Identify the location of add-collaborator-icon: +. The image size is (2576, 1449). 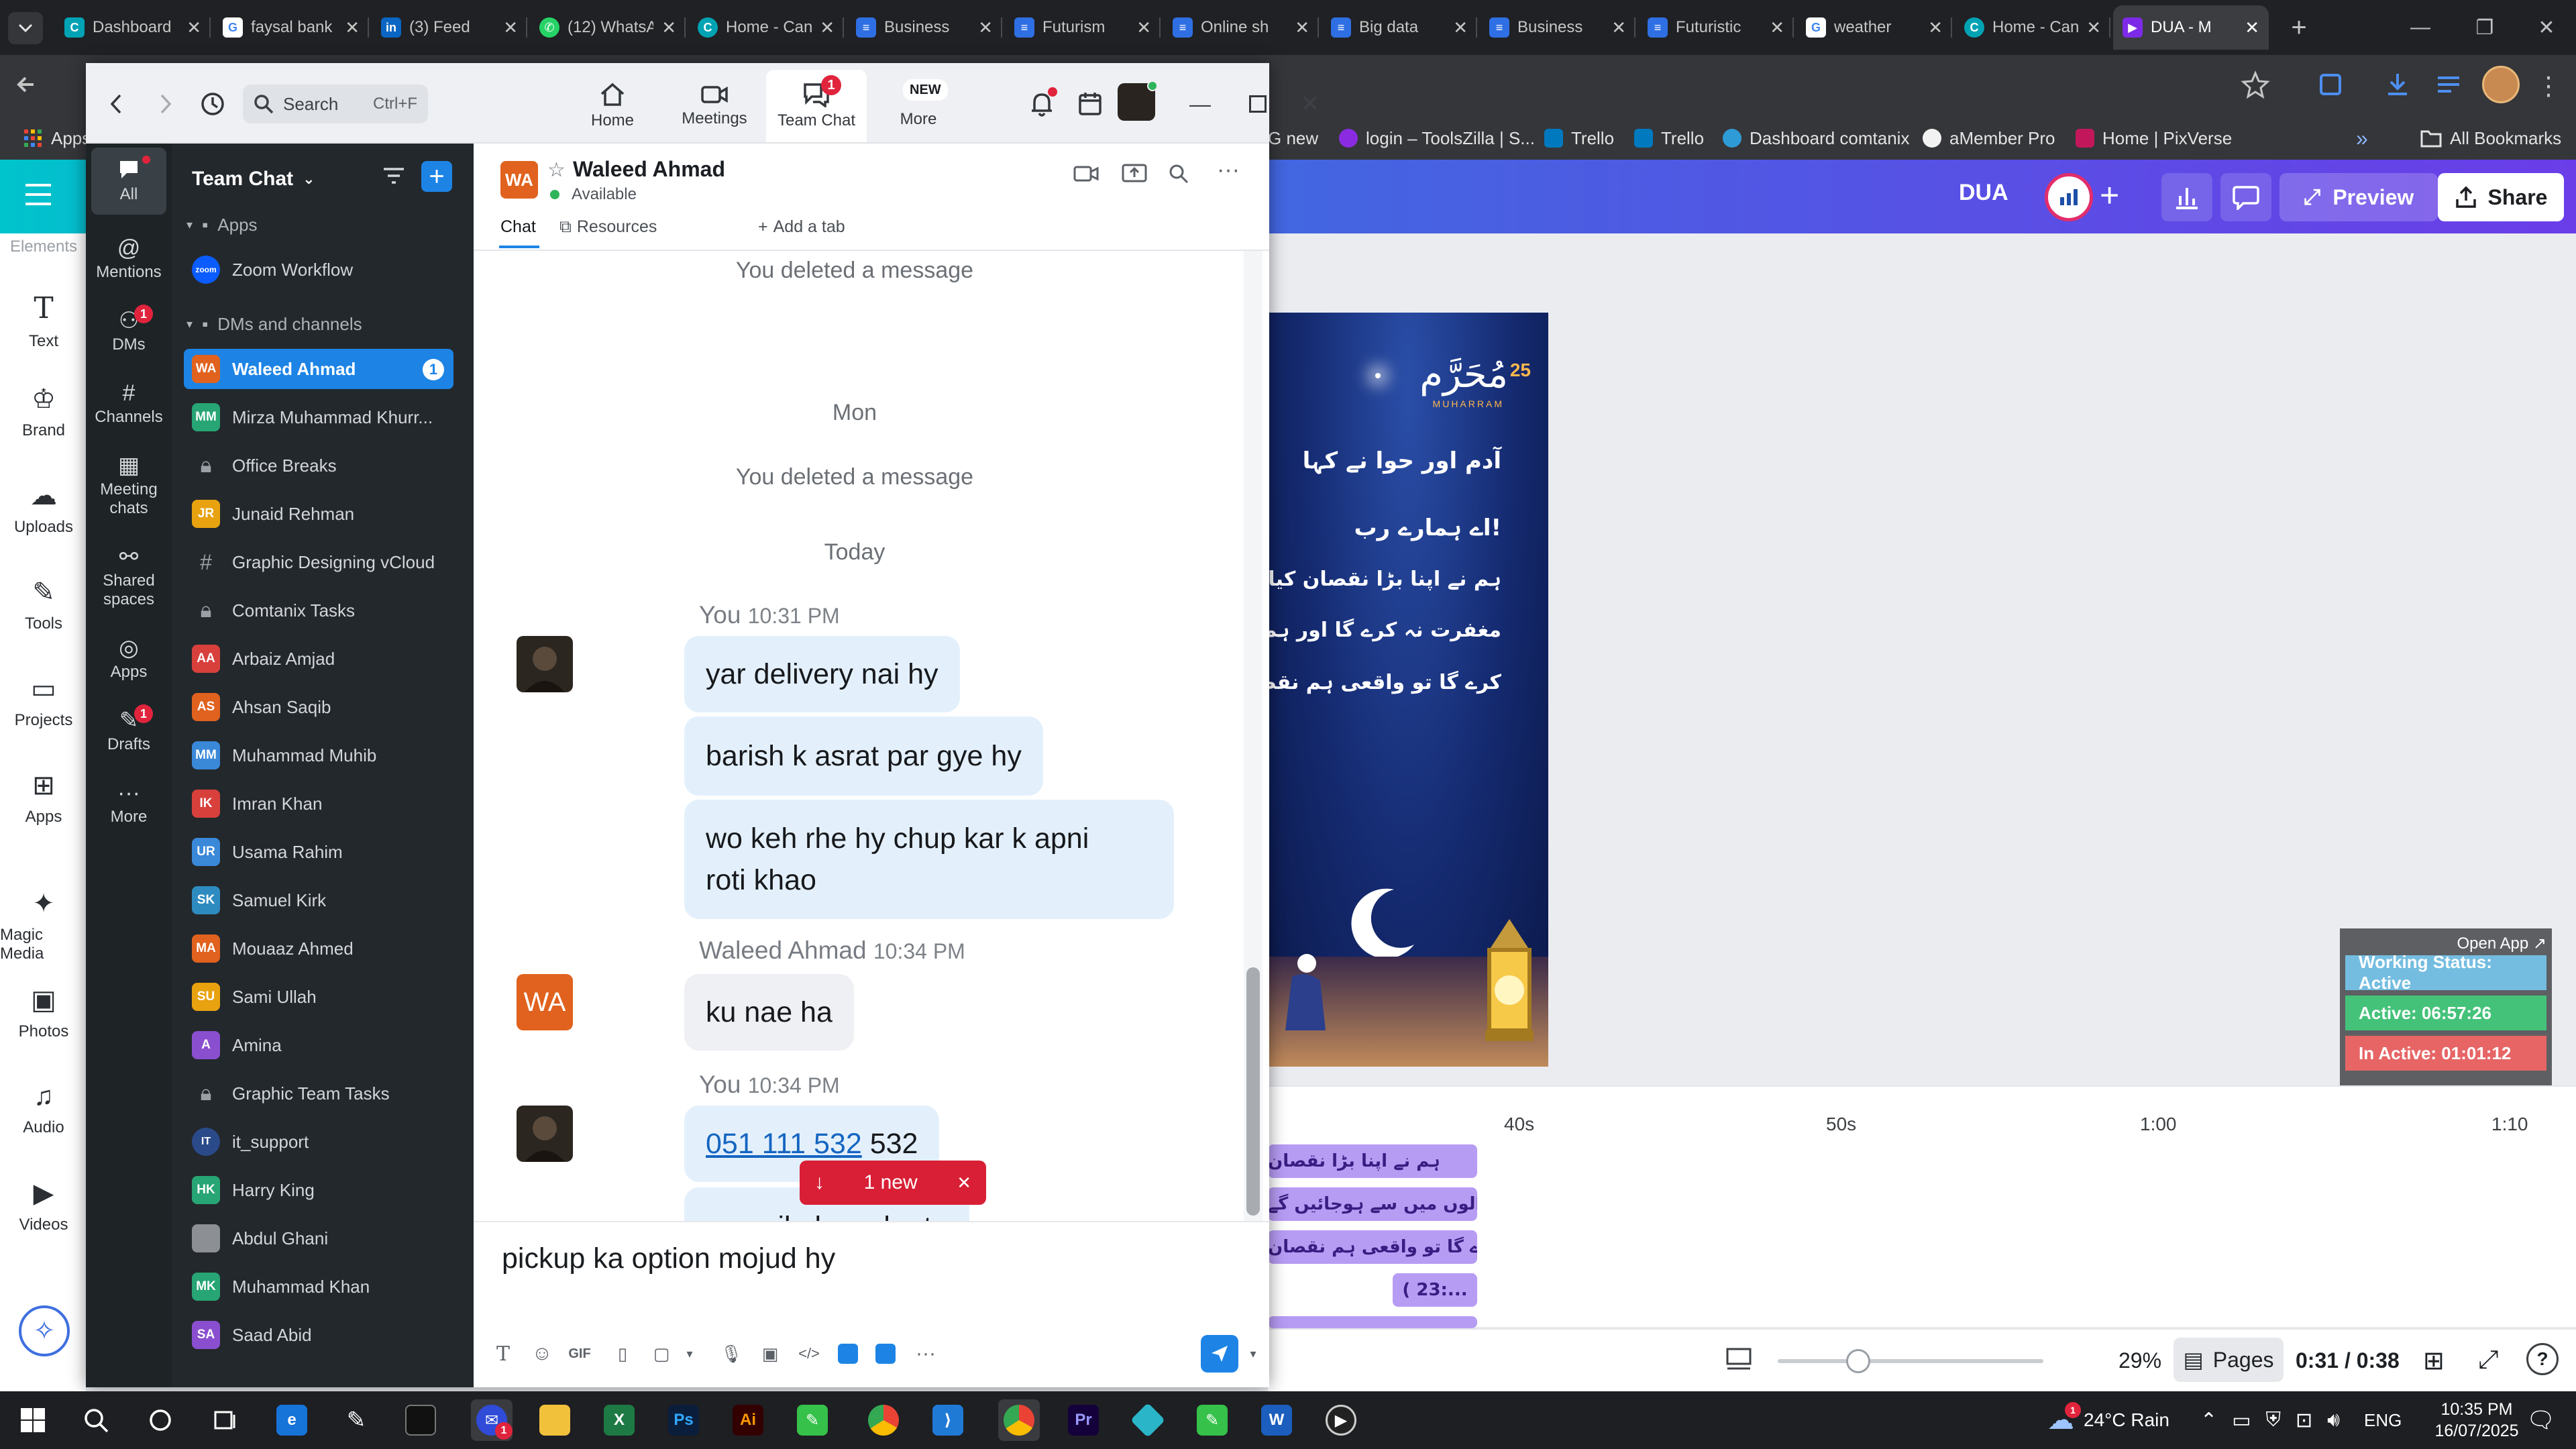
(2109, 195).